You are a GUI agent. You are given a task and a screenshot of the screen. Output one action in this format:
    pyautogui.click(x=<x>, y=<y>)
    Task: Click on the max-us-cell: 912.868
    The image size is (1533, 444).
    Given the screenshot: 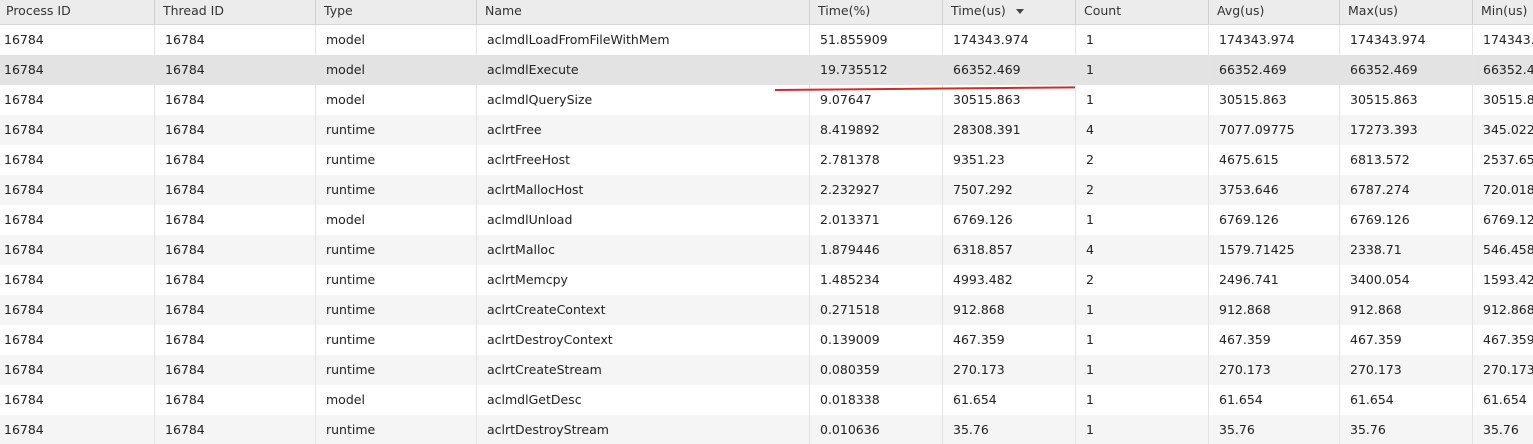 What is the action you would take?
    pyautogui.click(x=1406, y=310)
    